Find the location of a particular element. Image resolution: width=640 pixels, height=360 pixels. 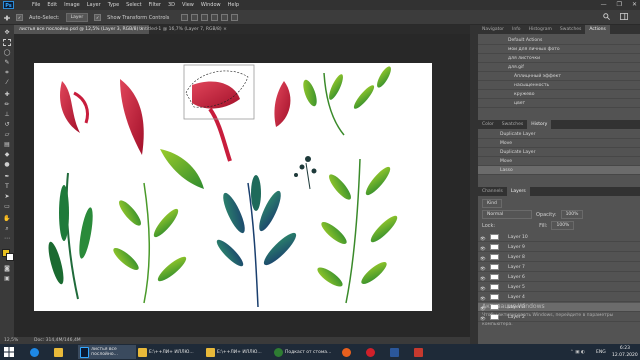

quick-select-tool-icon: ✎ is located at coordinates (7, 62).